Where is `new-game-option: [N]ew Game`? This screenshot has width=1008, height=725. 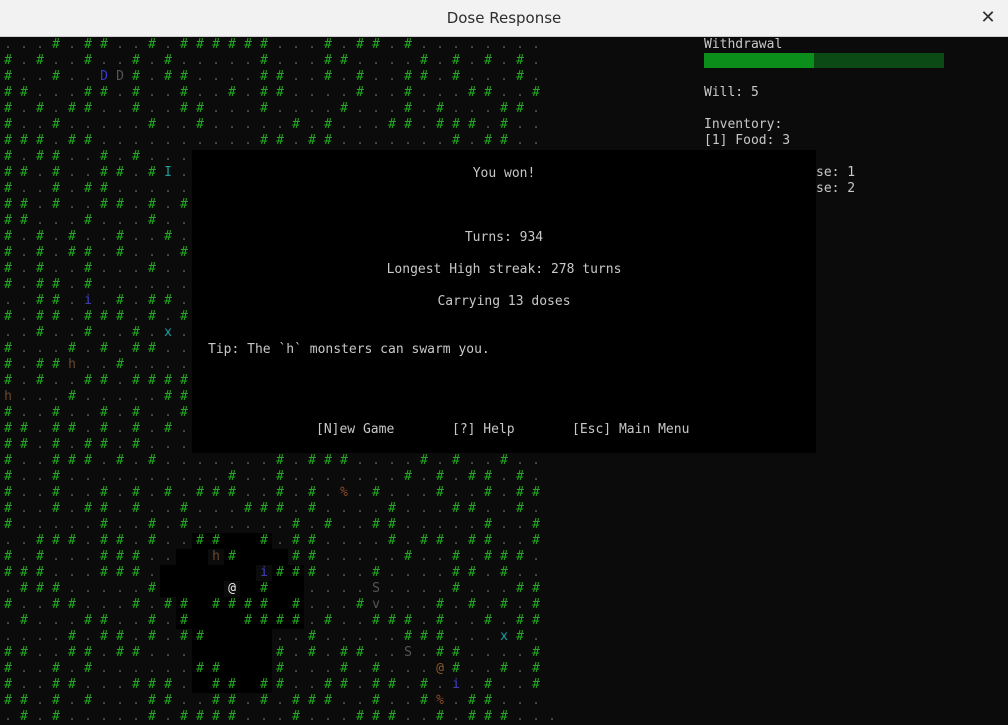 new-game-option: [N]ew Game is located at coordinates (355, 430).